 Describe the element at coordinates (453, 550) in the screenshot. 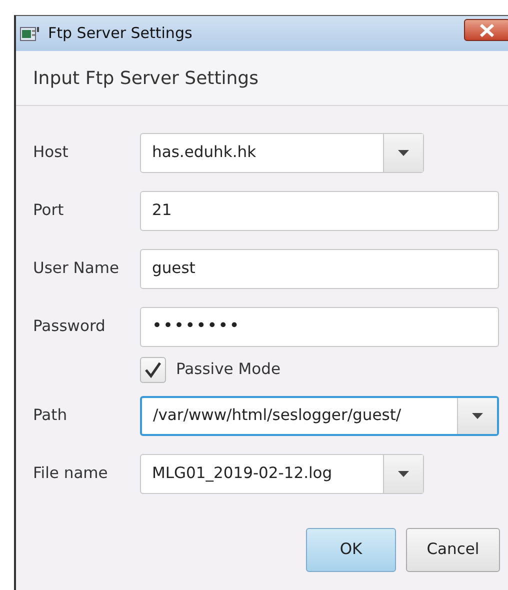

I see `cancel-button: Cancel` at that location.